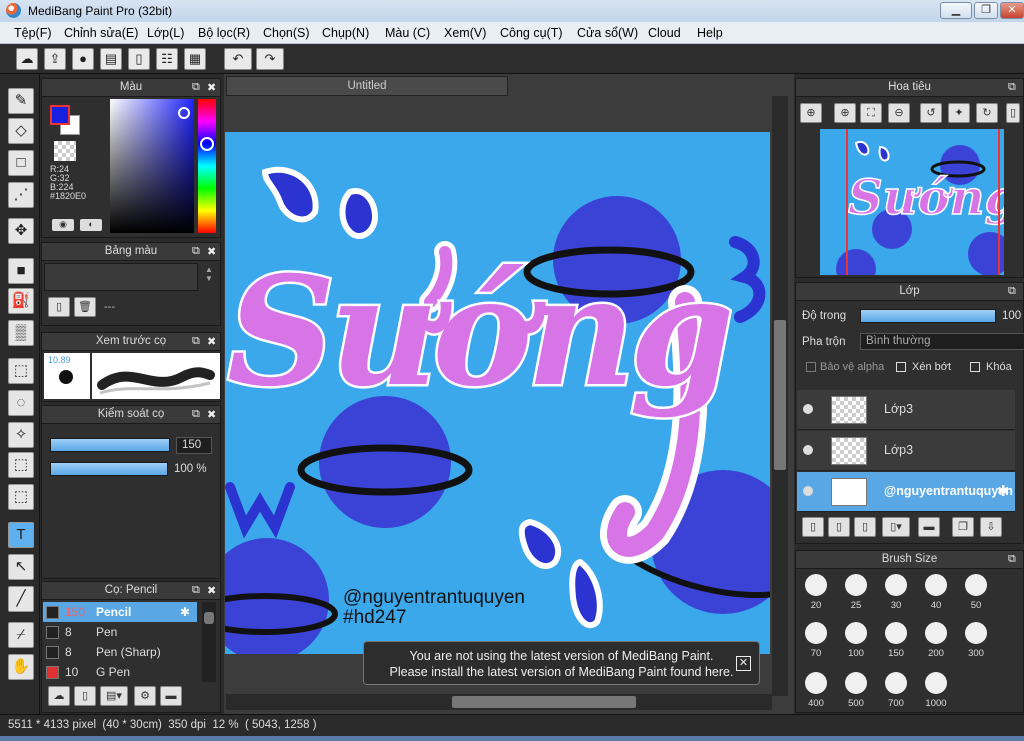 The image size is (1024, 741). Describe the element at coordinates (91, 225) in the screenshot. I see `color-settings-button: ◐` at that location.